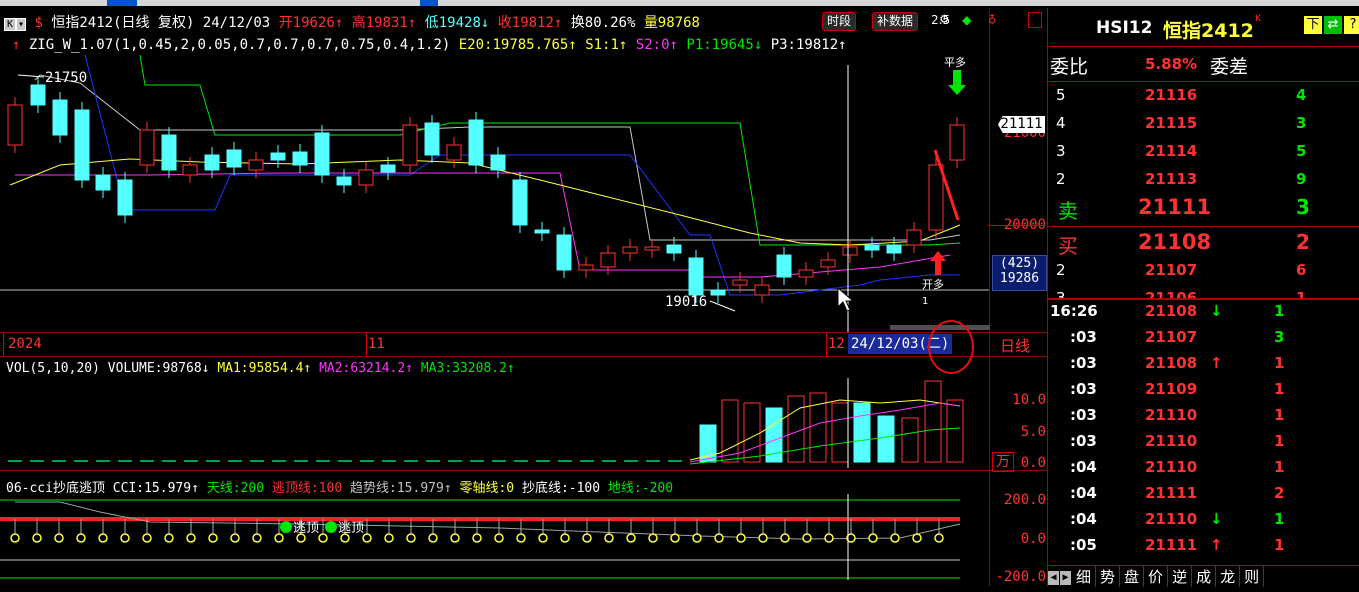 The width and height of the screenshot is (1359, 592). What do you see at coordinates (895, 21) in the screenshot?
I see `supplement-data-button: 补数据` at bounding box center [895, 21].